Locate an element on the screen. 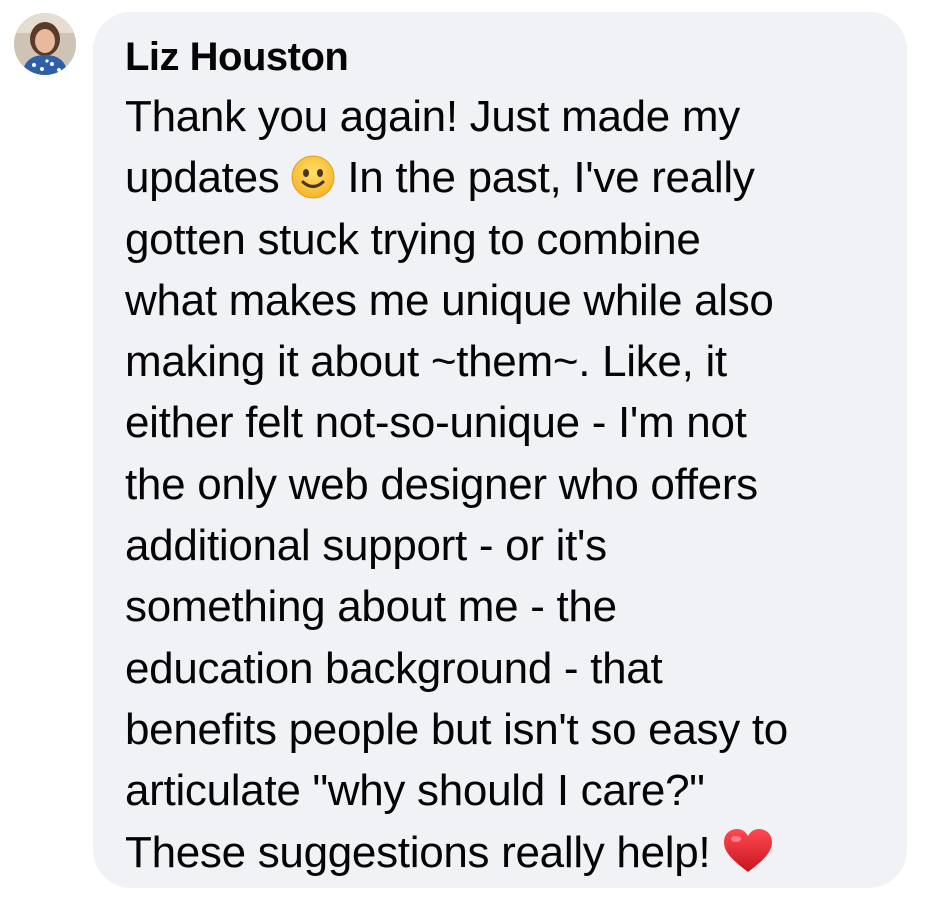  comment-line: what makes me unique while also is located at coordinates (449, 300).